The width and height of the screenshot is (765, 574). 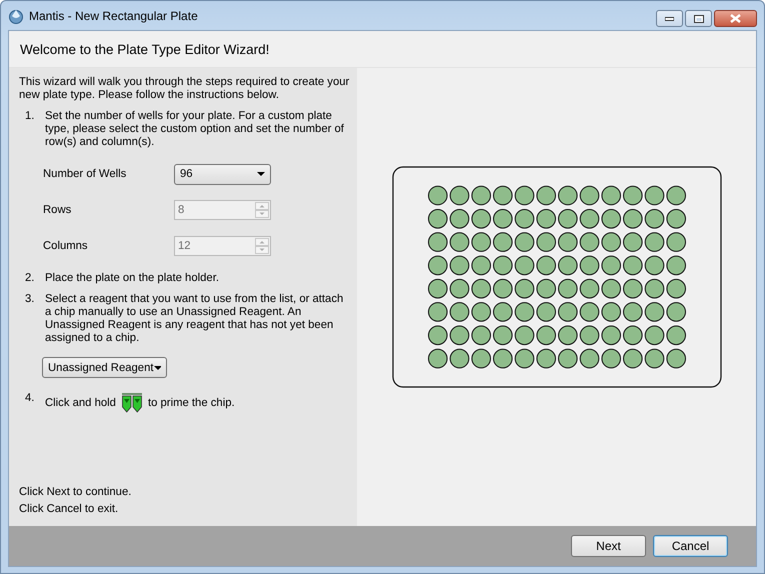 I want to click on instruction-text: Click Cancel to exit., so click(x=69, y=509).